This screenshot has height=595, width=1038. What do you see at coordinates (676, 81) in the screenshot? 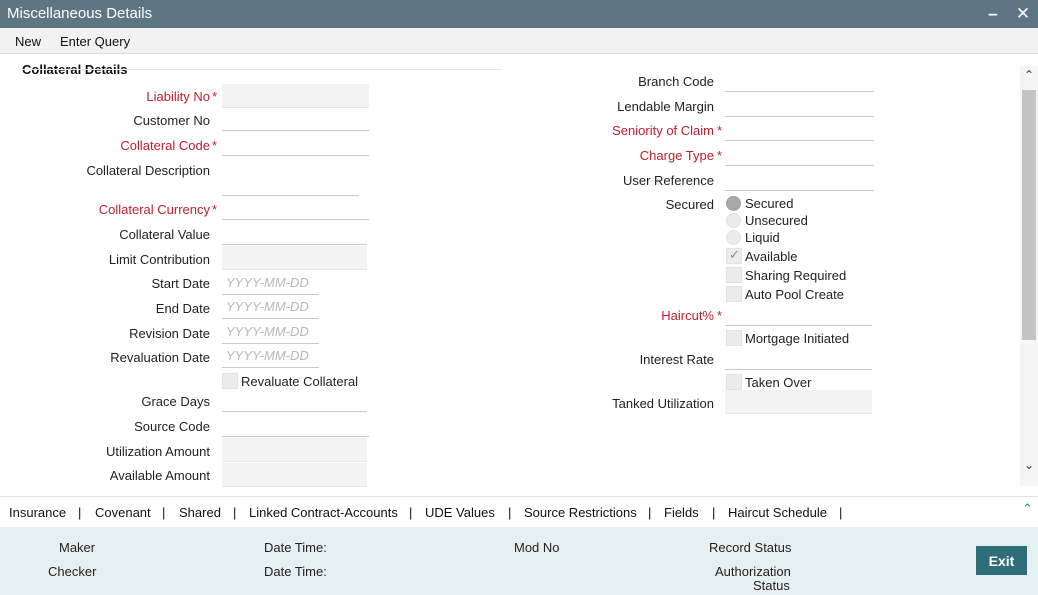
I see `branch-code-label: Branch Code` at bounding box center [676, 81].